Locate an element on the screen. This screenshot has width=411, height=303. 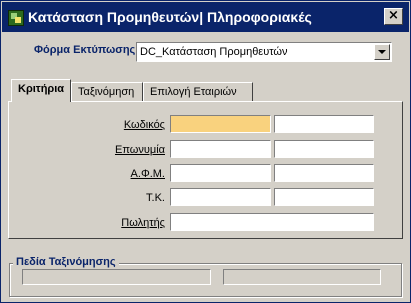
tab-criteria: Κριτήρια is located at coordinates (41, 90).